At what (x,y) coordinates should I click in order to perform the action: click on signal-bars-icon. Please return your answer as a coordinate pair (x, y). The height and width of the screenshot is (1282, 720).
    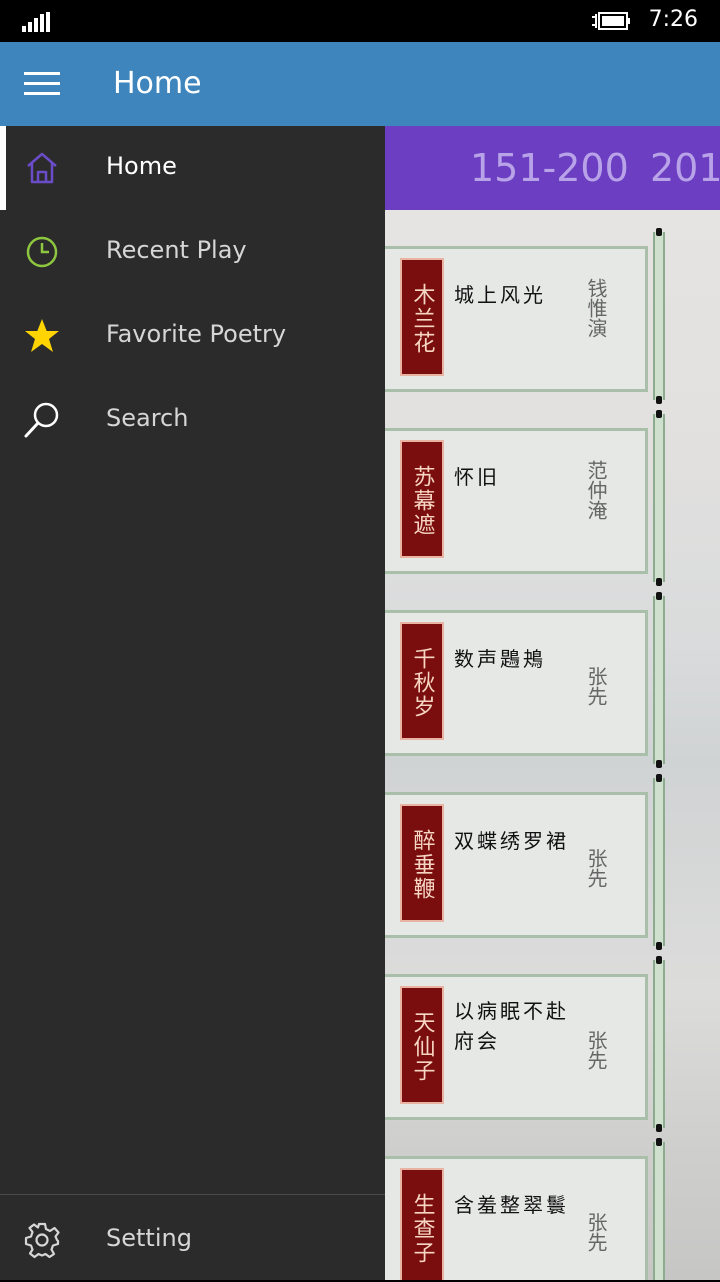
    Looking at the image, I should click on (36, 22).